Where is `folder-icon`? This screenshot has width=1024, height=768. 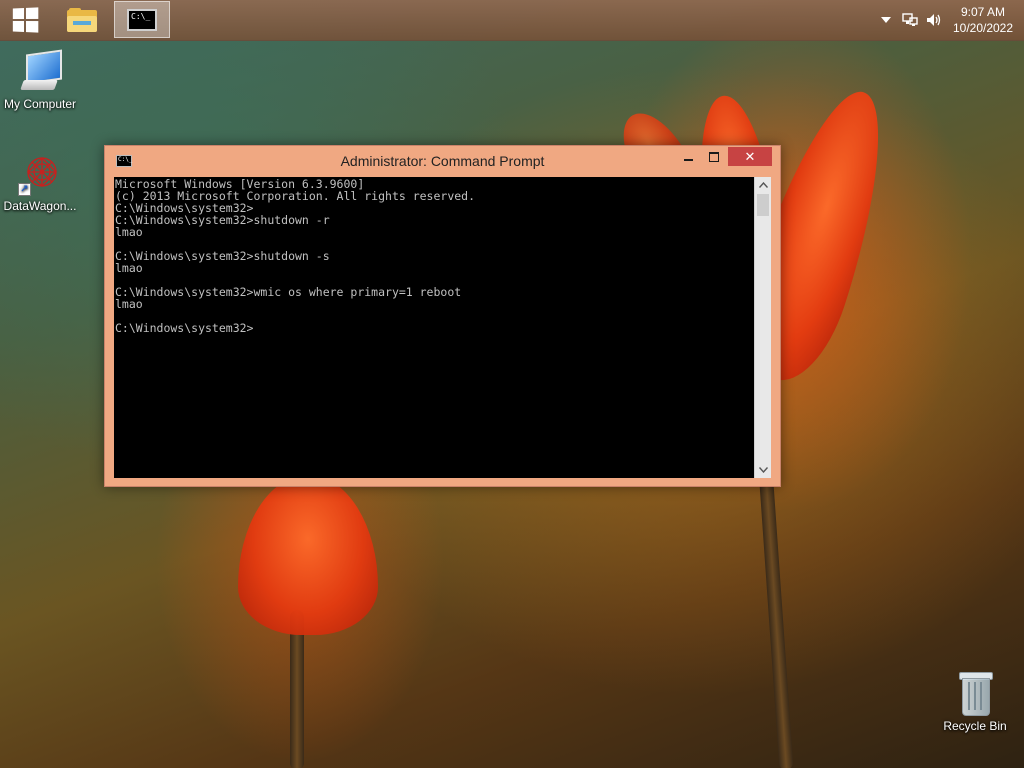 folder-icon is located at coordinates (82, 19).